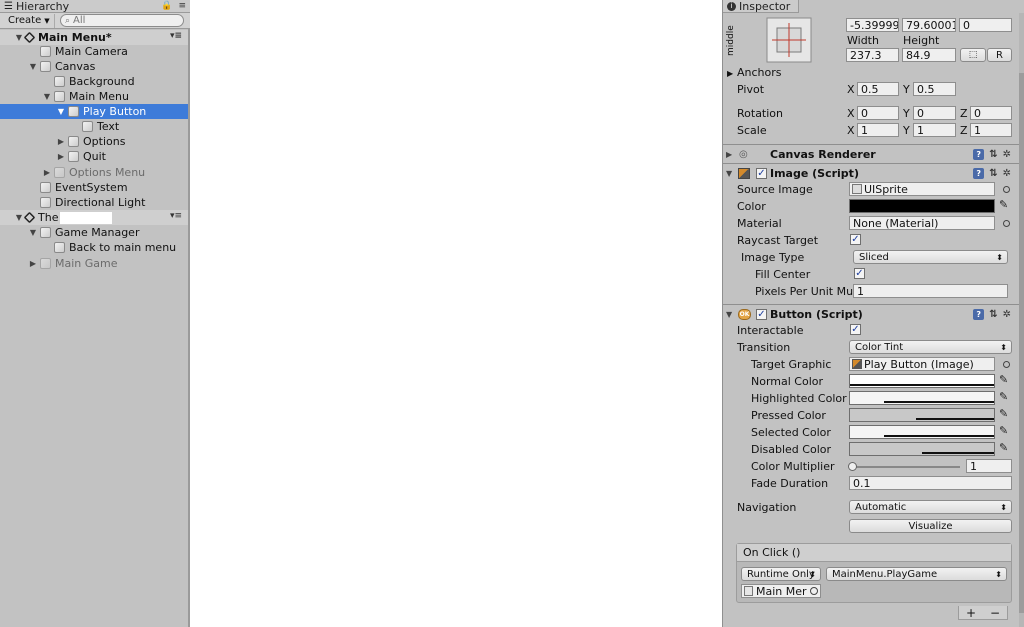  What do you see at coordinates (789, 40) in the screenshot?
I see `anchor-preset-button` at bounding box center [789, 40].